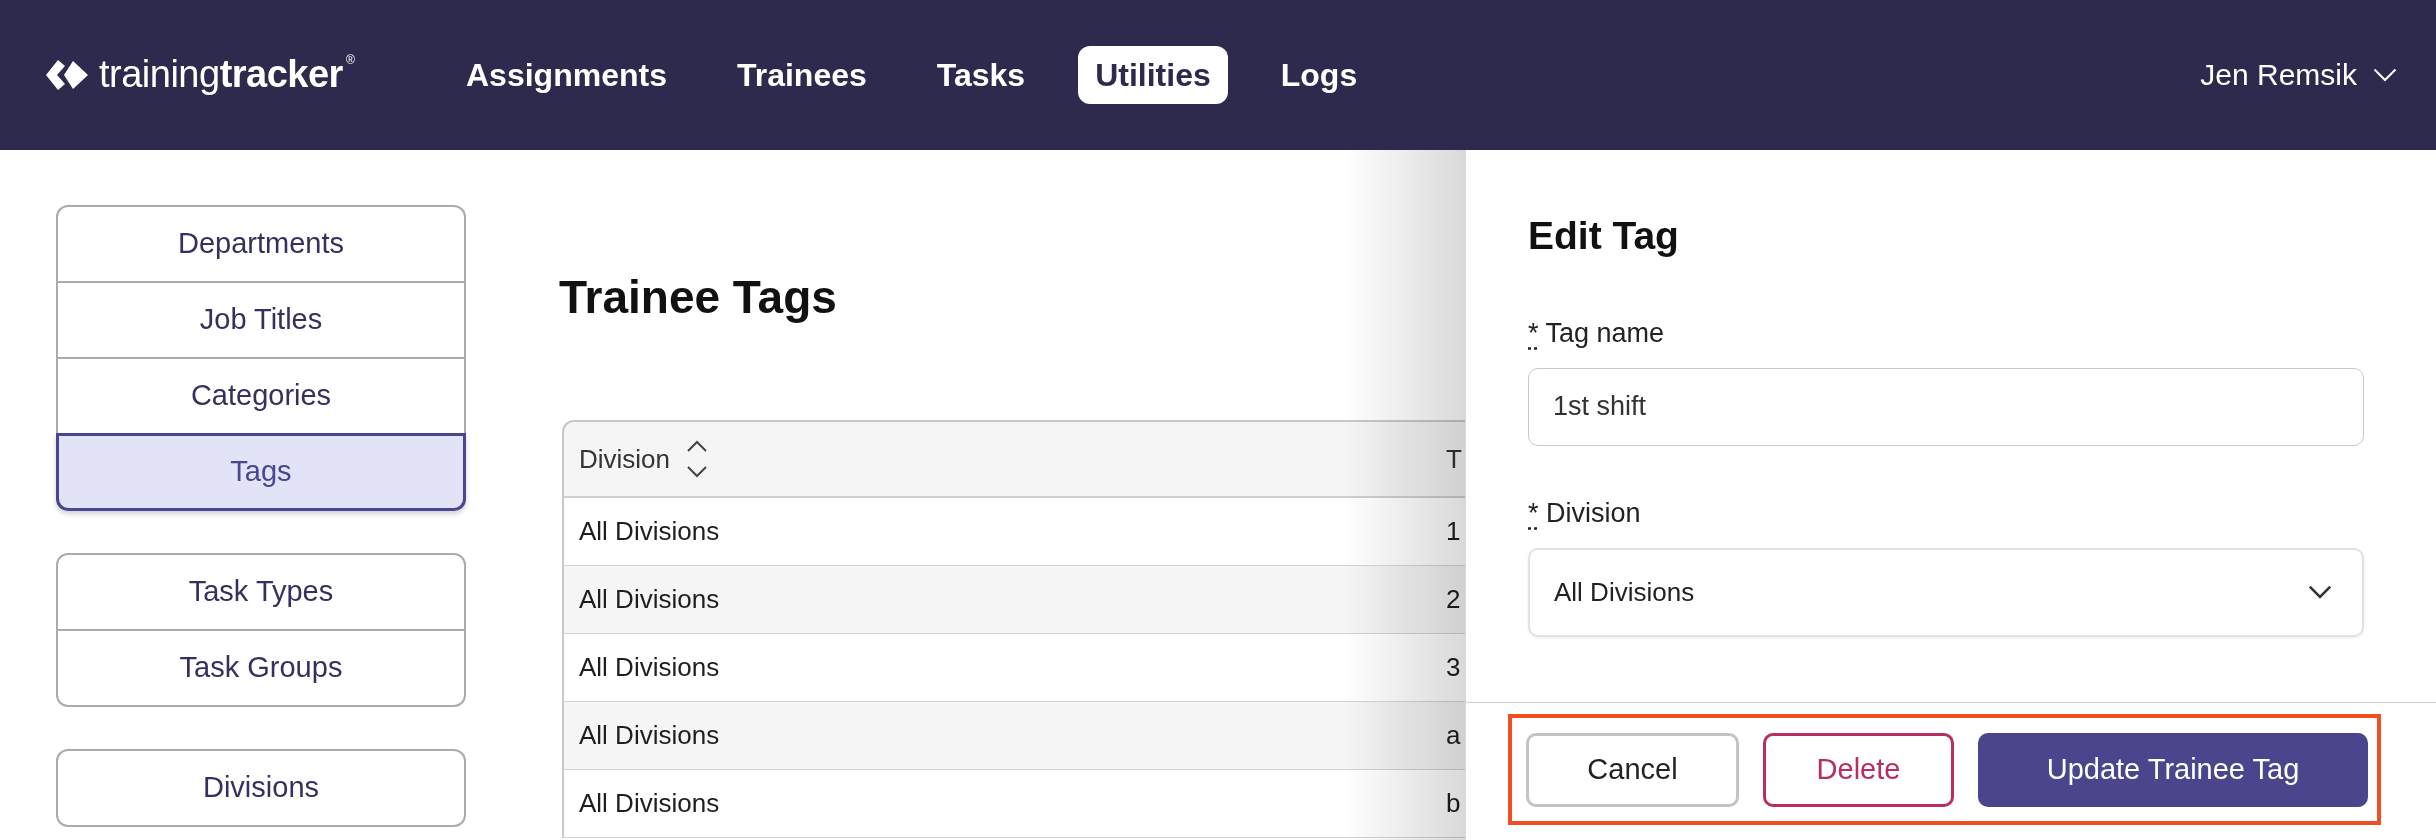 This screenshot has height=840, width=2436. I want to click on select-field: All Divisions, so click(1946, 592).